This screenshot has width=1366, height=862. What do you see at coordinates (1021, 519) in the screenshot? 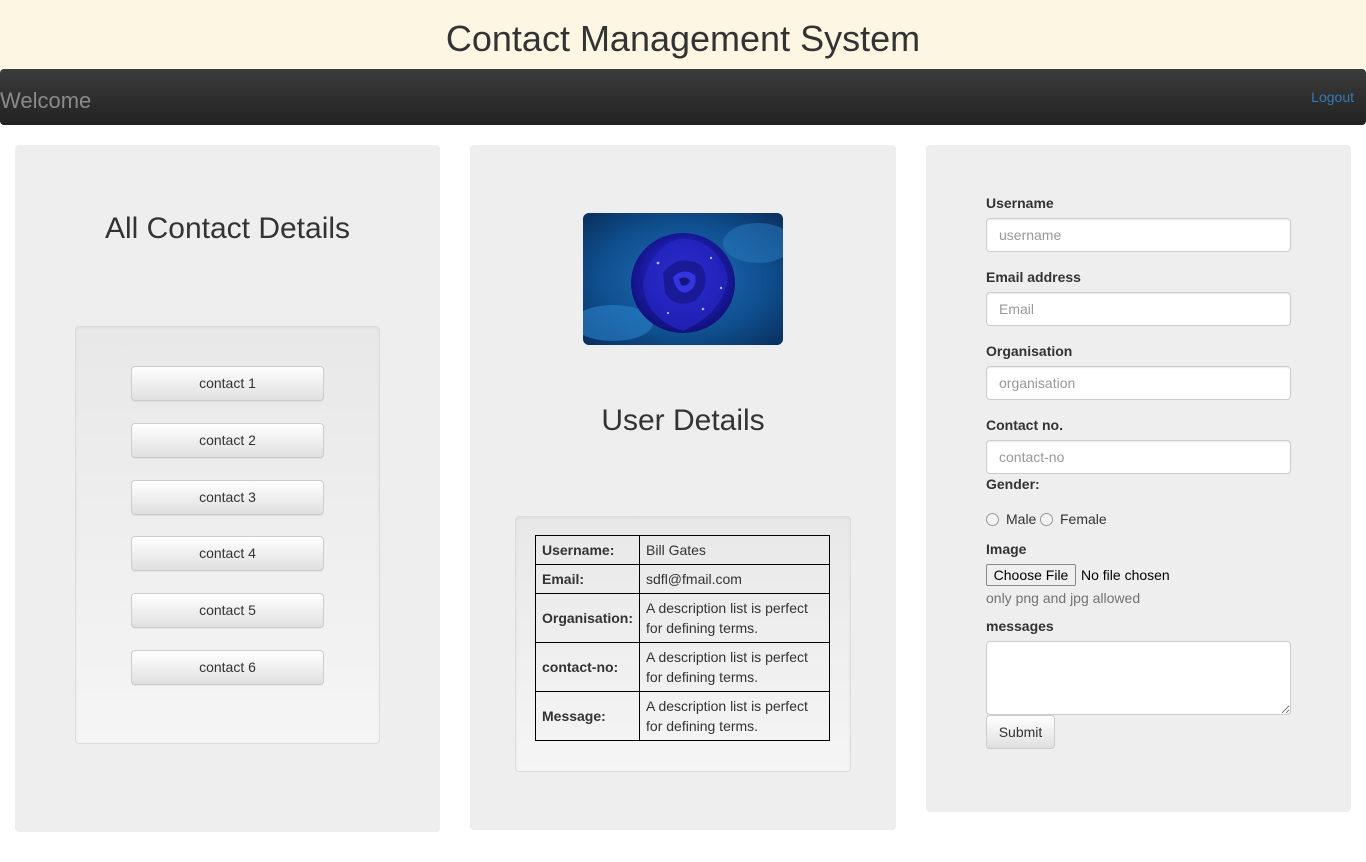
I see `male-radio-label: Male` at bounding box center [1021, 519].